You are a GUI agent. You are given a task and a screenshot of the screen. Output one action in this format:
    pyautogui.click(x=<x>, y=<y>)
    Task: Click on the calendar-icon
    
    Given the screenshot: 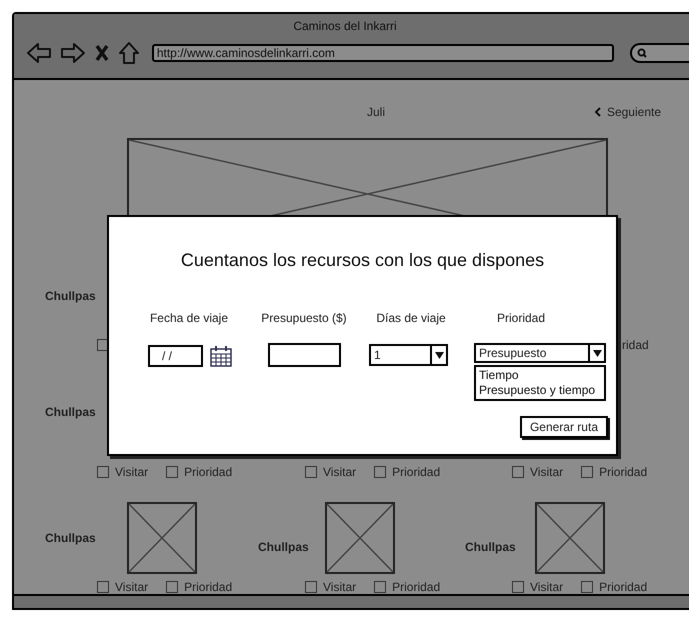 What is the action you would take?
    pyautogui.click(x=221, y=356)
    